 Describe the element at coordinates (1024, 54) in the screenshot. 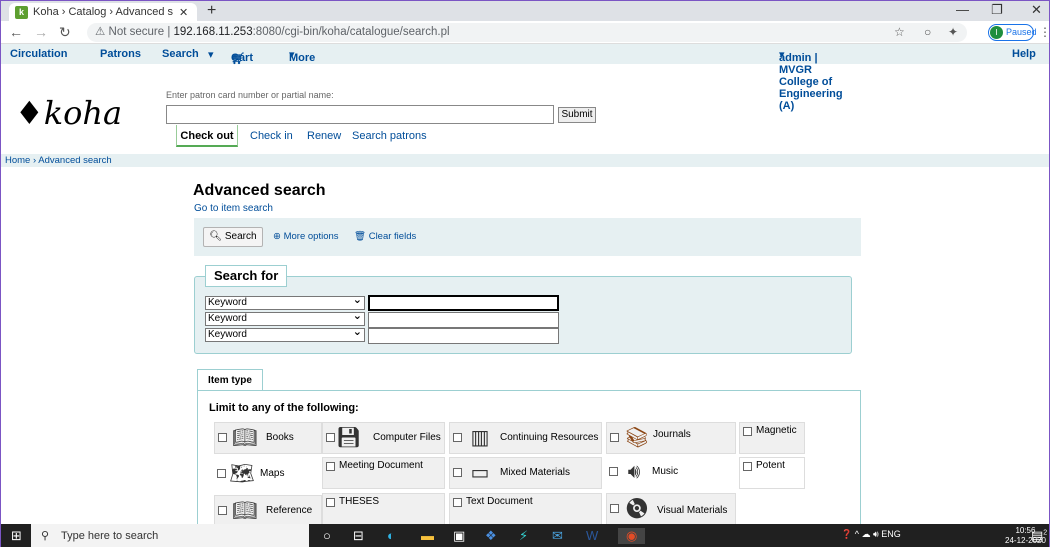

I see `nav-help: Help` at that location.